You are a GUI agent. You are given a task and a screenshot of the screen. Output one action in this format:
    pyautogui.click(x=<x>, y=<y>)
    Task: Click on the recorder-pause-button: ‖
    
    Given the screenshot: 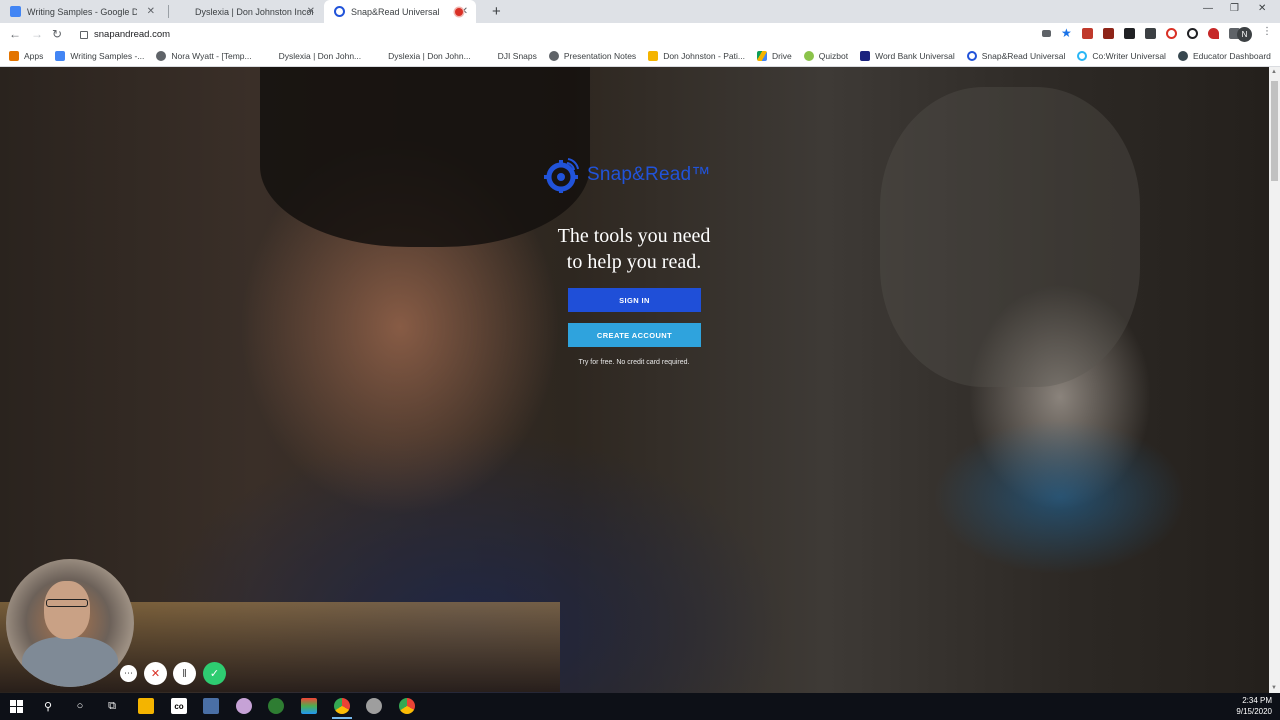 What is the action you would take?
    pyautogui.click(x=184, y=673)
    